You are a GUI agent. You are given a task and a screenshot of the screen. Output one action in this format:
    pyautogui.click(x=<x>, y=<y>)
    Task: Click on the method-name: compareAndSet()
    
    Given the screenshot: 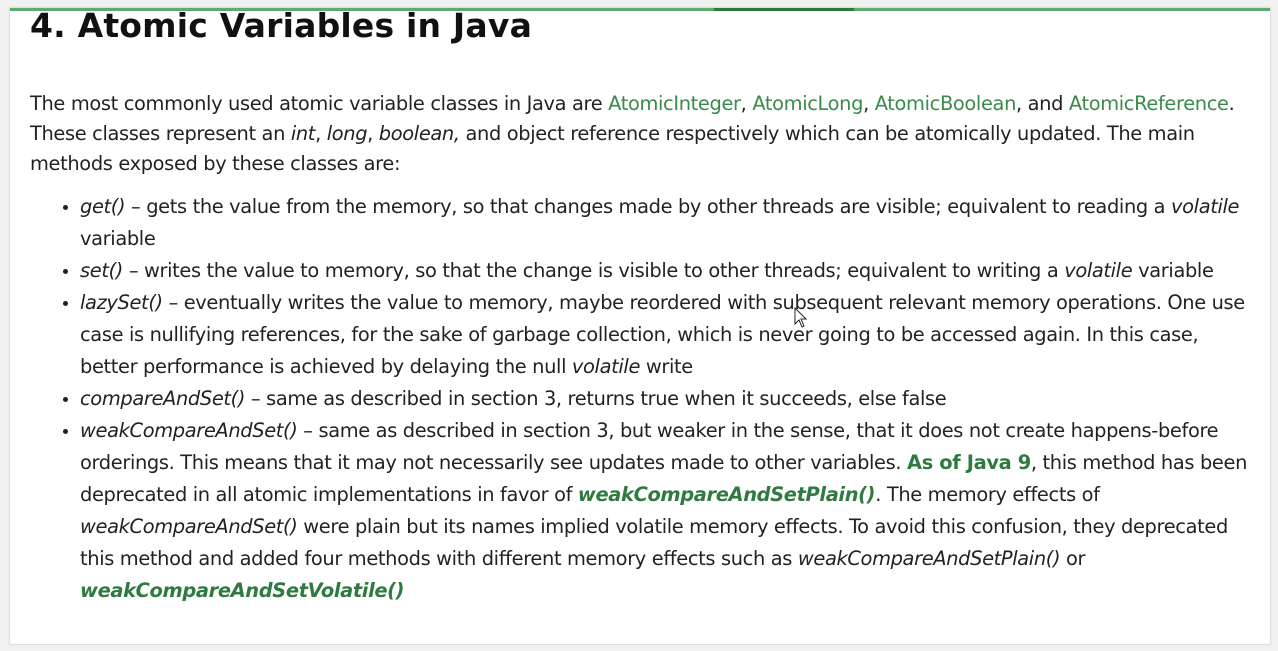 What is the action you would take?
    pyautogui.click(x=163, y=398)
    